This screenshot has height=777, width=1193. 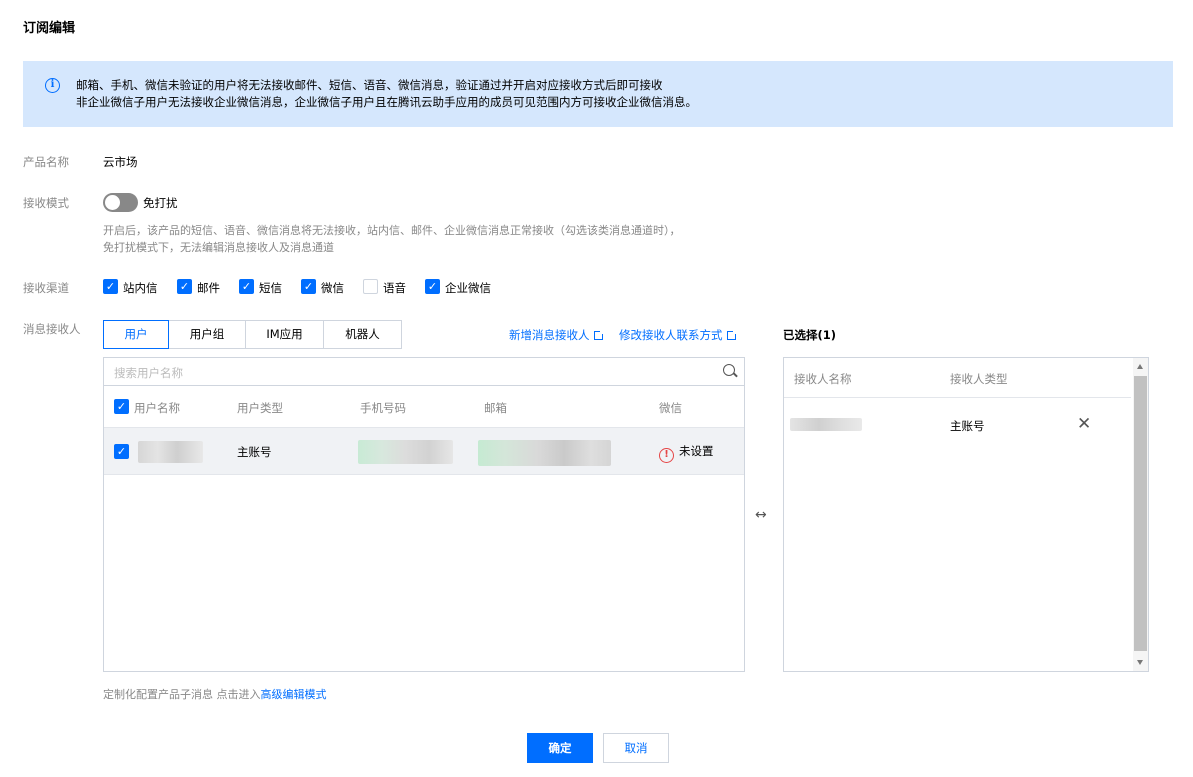 I want to click on scroll-up-icon, so click(x=1140, y=366).